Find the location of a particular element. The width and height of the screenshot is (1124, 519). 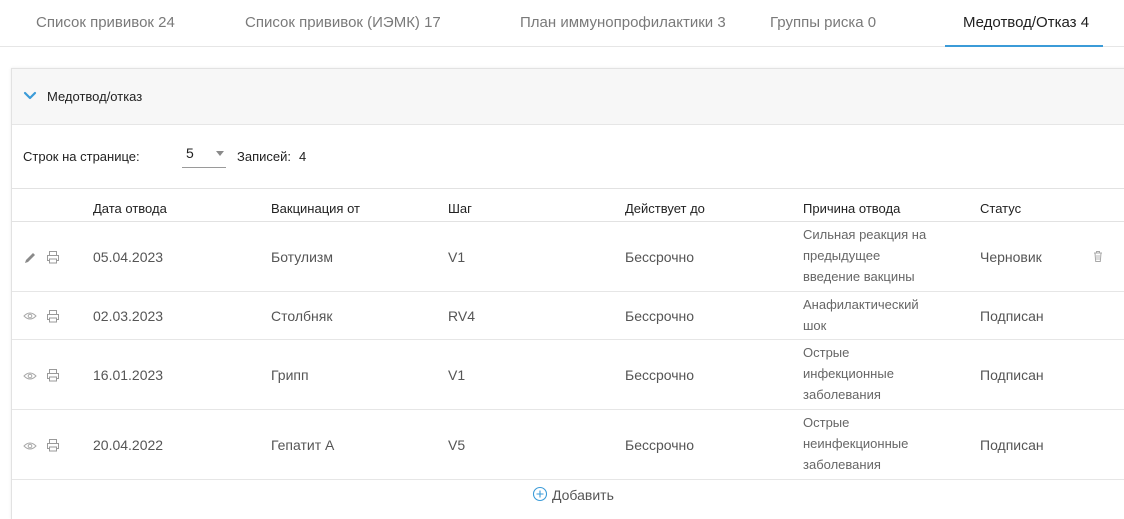

add-row: Добавить is located at coordinates (568, 496).